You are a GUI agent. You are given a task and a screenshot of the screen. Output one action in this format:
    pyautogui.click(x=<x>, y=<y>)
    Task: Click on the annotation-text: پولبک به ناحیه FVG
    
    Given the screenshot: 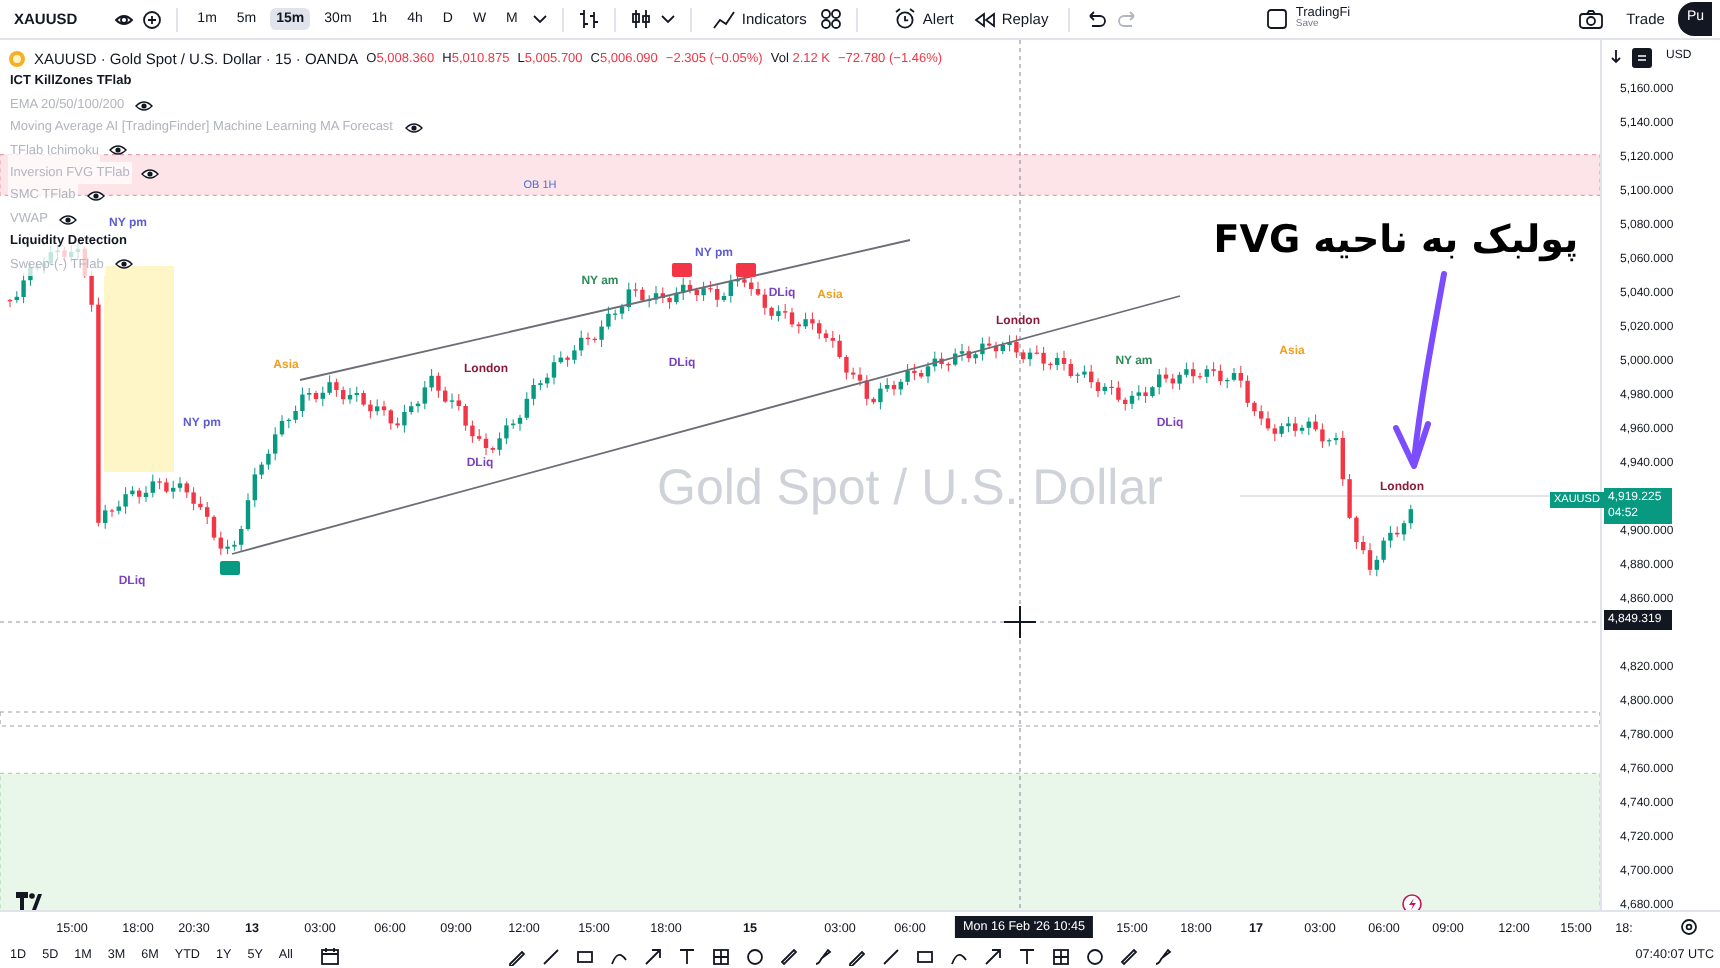 What is the action you would take?
    pyautogui.click(x=1396, y=241)
    